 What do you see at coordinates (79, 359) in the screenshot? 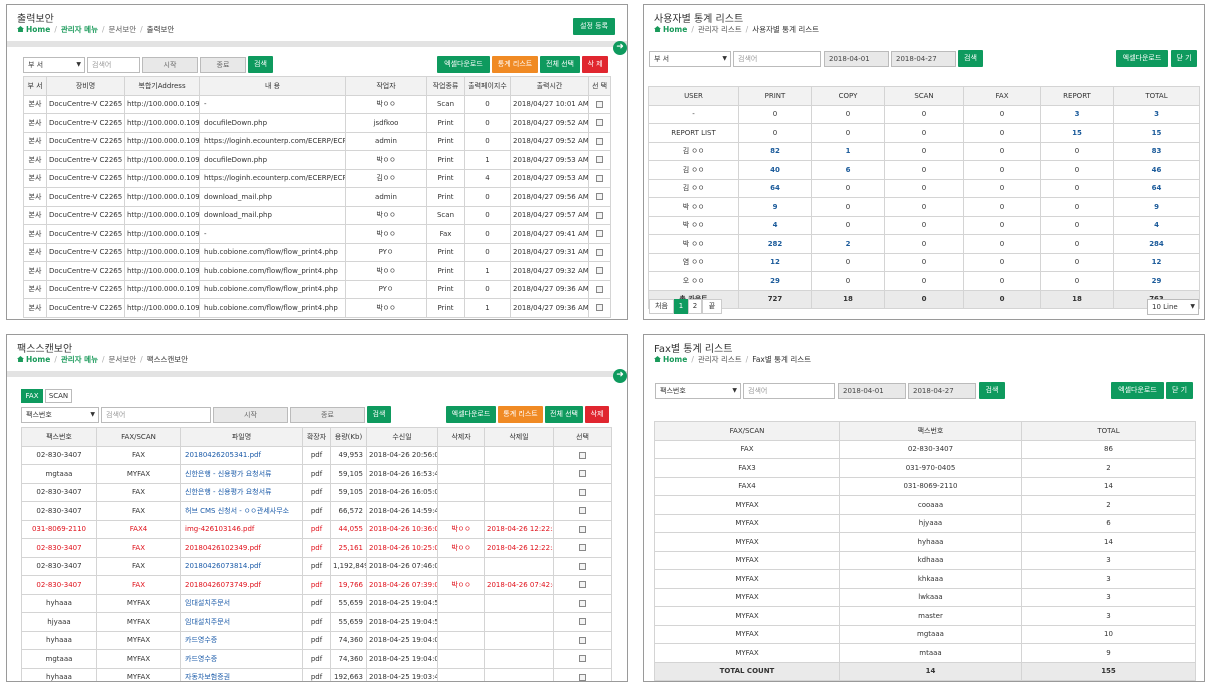
I see `breadcrumb-admin: 관리자 메뉴` at bounding box center [79, 359].